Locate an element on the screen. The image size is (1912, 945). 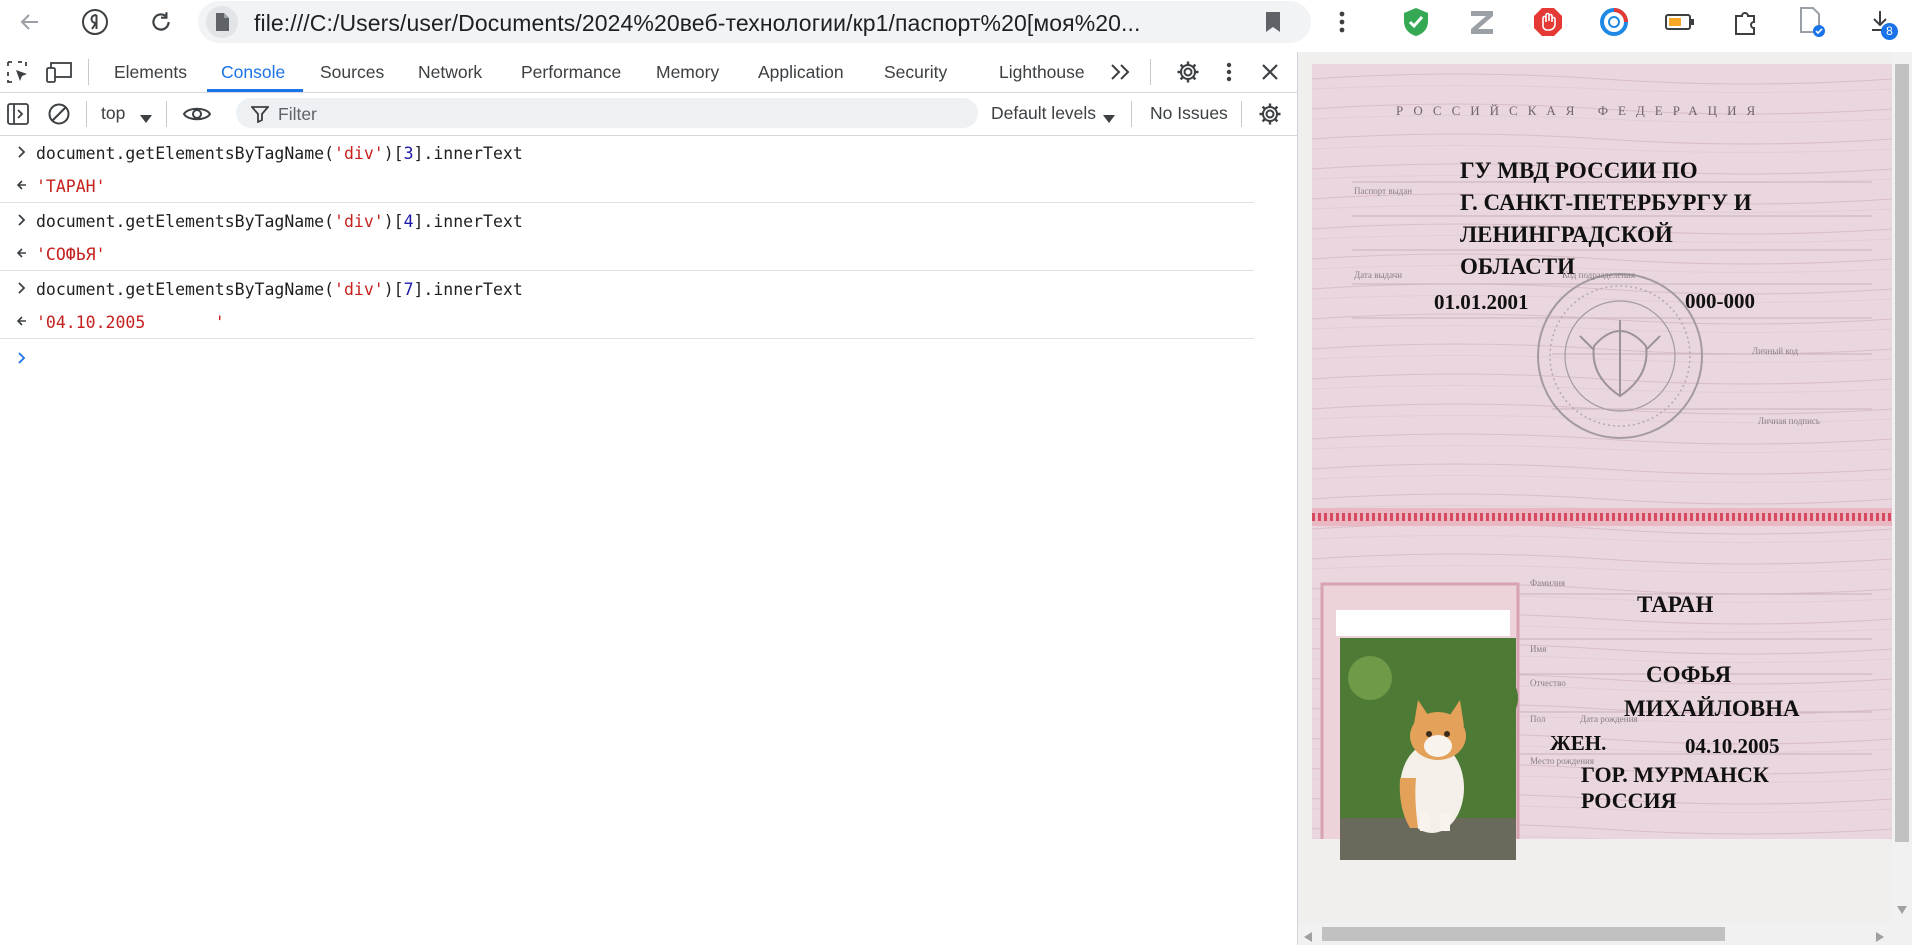
sidebar-toggle-icon is located at coordinates (18, 116).